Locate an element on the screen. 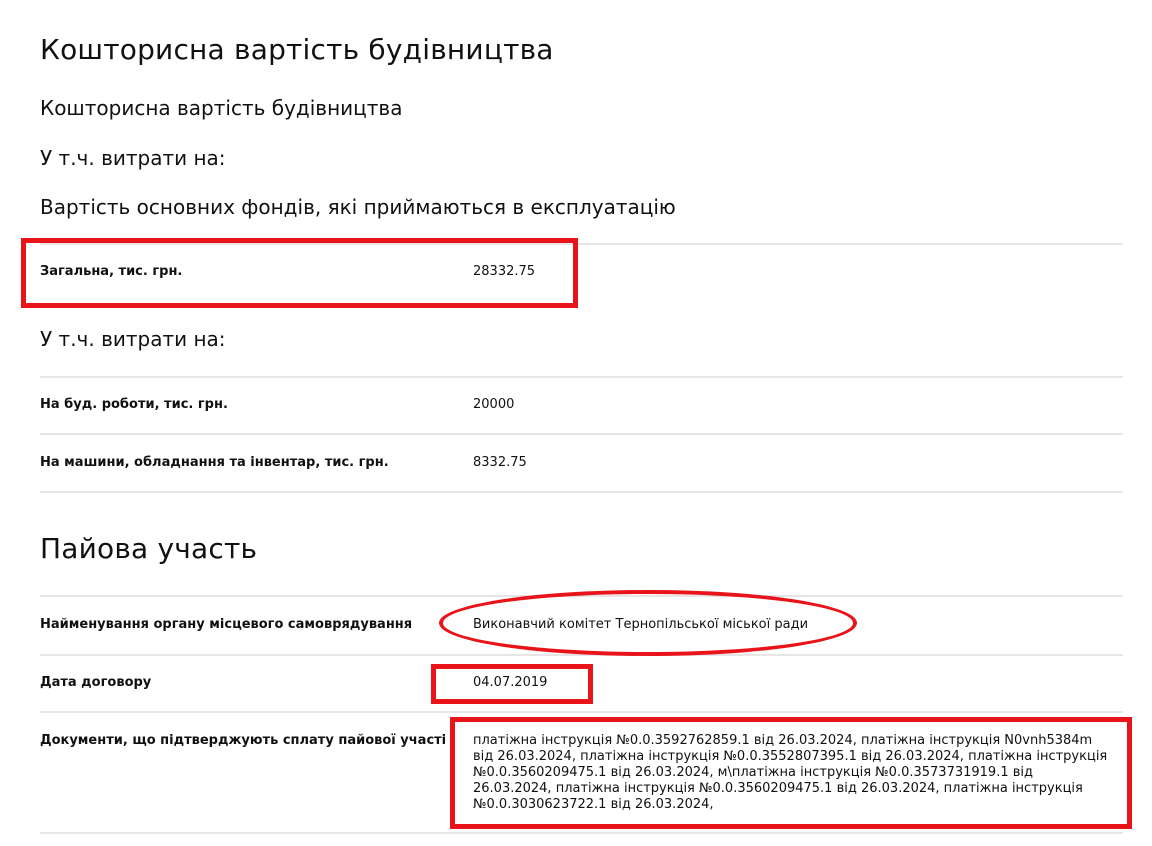 The height and width of the screenshot is (846, 1152). cost-section-title: Кошторисна вартість будівництва is located at coordinates (297, 49).